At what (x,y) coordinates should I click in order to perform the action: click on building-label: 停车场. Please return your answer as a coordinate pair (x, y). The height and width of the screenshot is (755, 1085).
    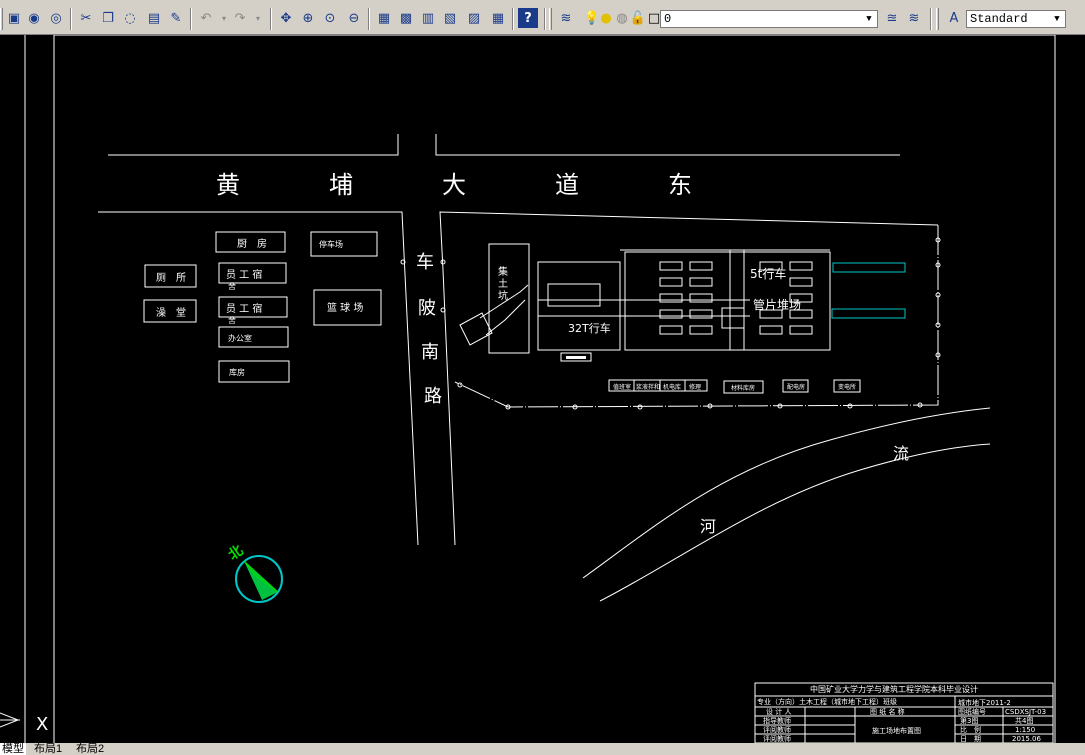
    Looking at the image, I should click on (331, 244).